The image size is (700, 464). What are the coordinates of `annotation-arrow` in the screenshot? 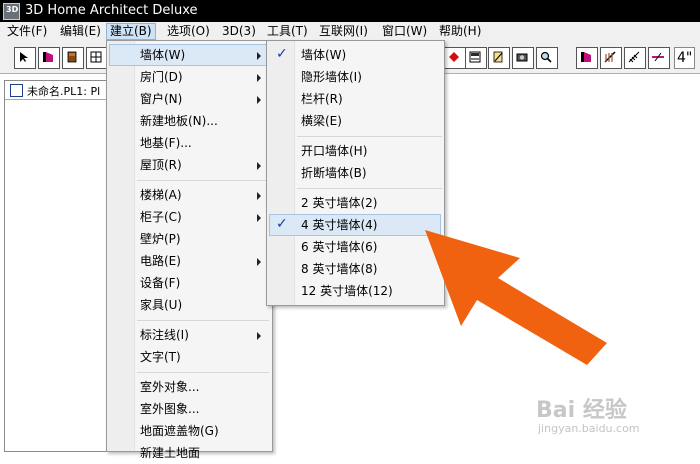 It's located at (516, 297).